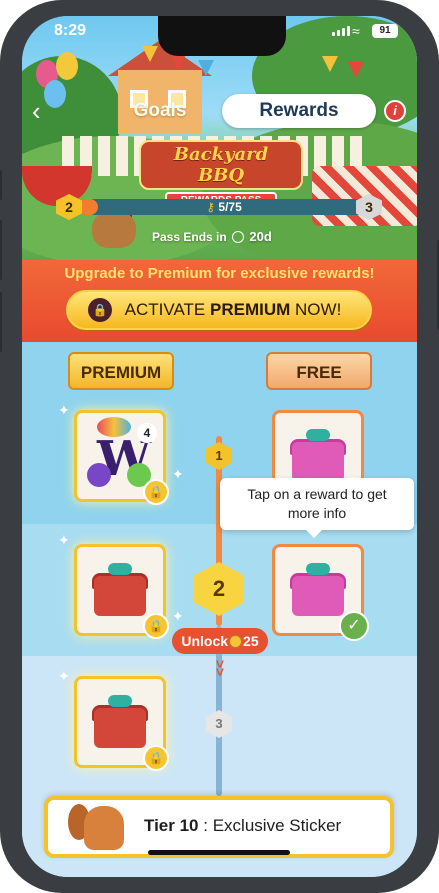 The image size is (439, 893). What do you see at coordinates (171, 825) in the screenshot?
I see `tier-goal-tier: Tier 10` at bounding box center [171, 825].